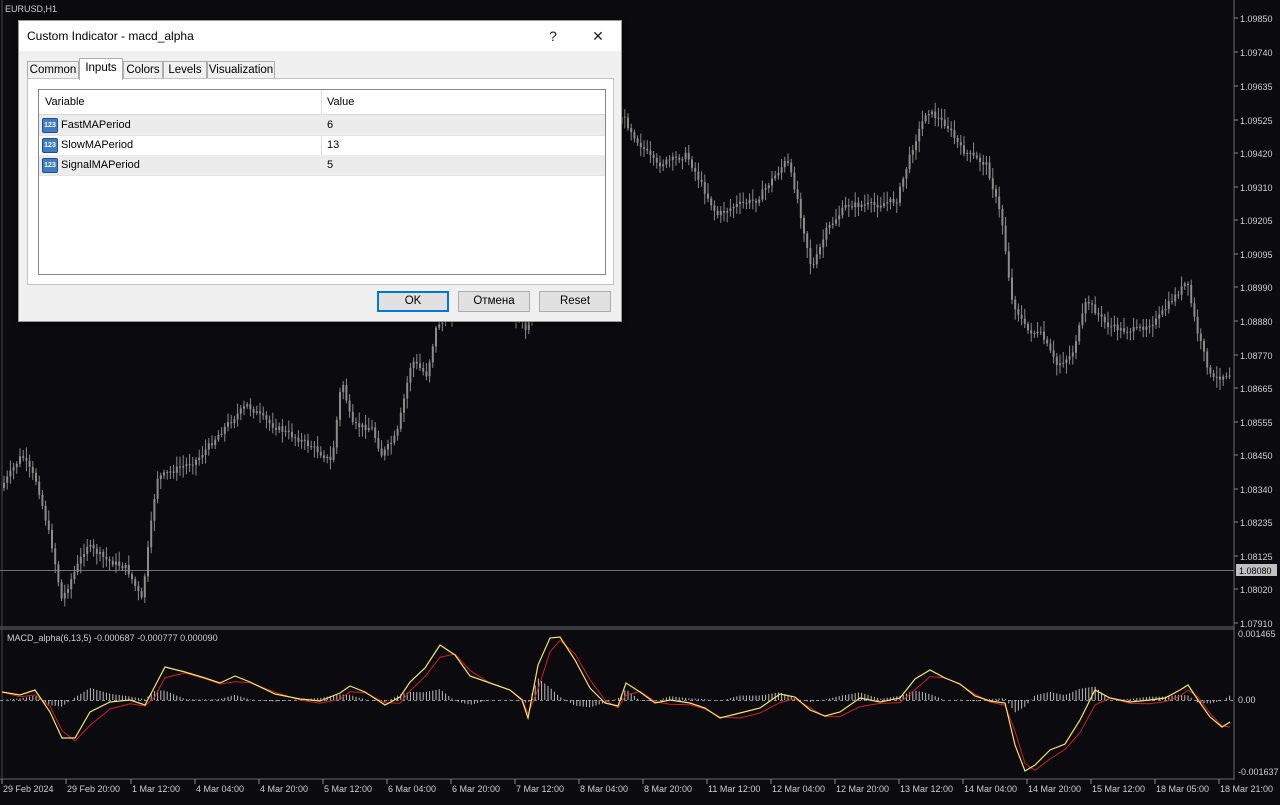  What do you see at coordinates (333, 145) in the screenshot?
I see `param-value: 13` at bounding box center [333, 145].